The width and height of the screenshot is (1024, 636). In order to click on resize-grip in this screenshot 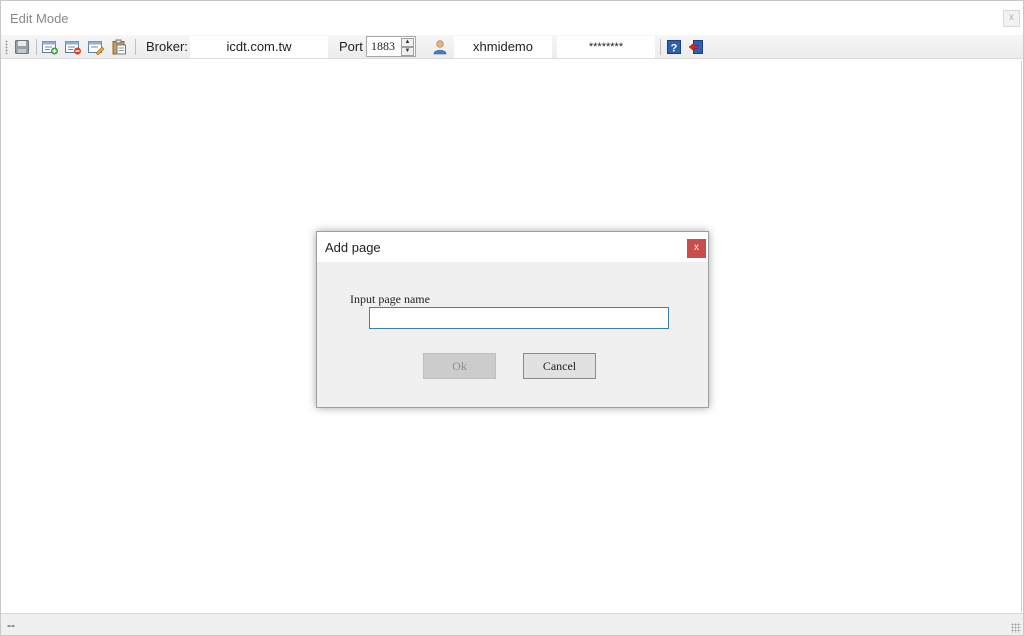, I will do `click(1016, 628)`.